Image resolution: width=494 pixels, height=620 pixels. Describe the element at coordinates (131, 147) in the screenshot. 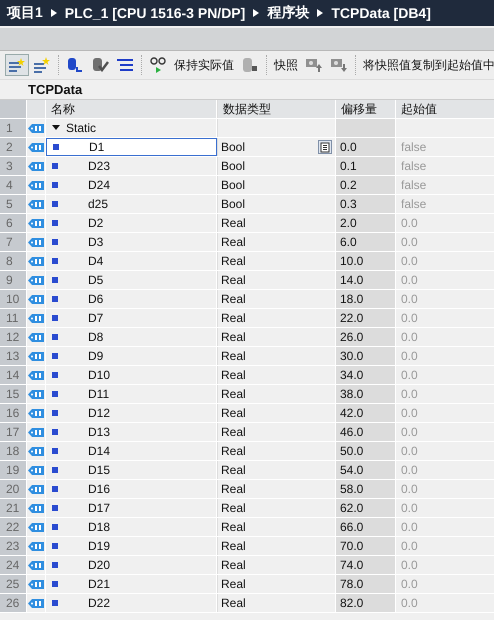

I see `name-cell-frame: D1` at that location.